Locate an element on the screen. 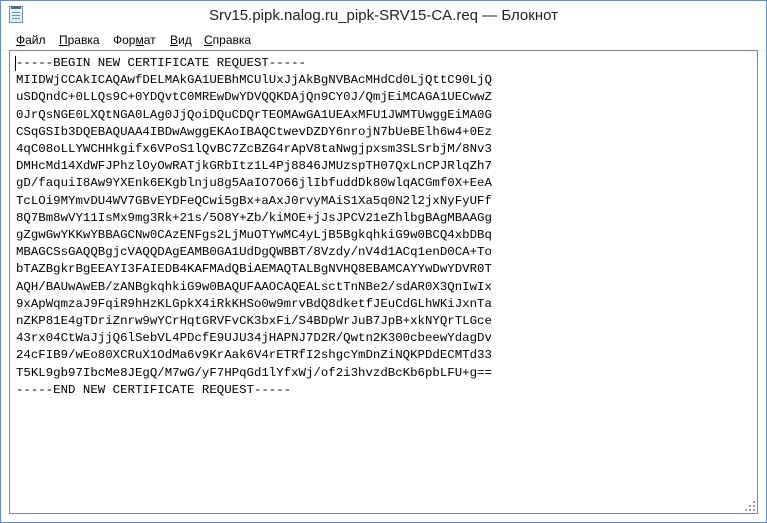 The image size is (767, 523). menu-help: Справка is located at coordinates (227, 40).